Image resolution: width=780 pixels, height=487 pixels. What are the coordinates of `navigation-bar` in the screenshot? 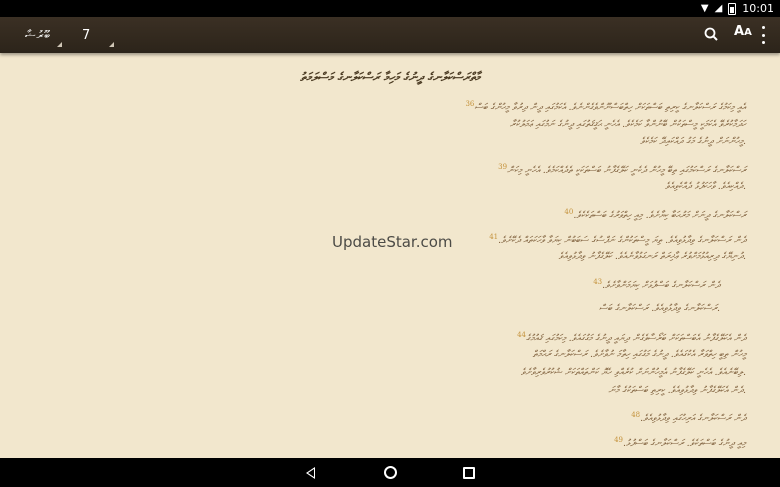 It's located at (390, 472).